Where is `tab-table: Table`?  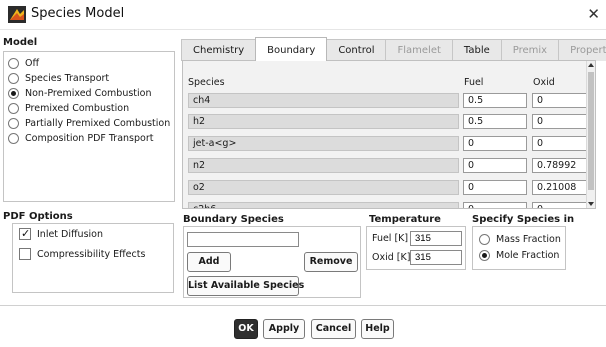 tab-table: Table is located at coordinates (476, 50).